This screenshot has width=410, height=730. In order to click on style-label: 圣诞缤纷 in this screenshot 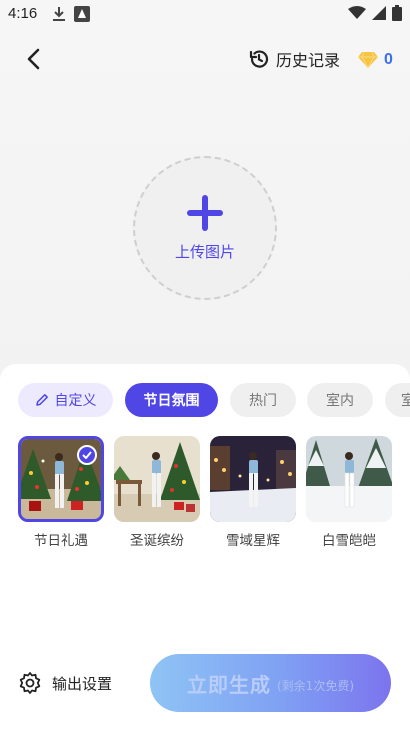, I will do `click(157, 541)`.